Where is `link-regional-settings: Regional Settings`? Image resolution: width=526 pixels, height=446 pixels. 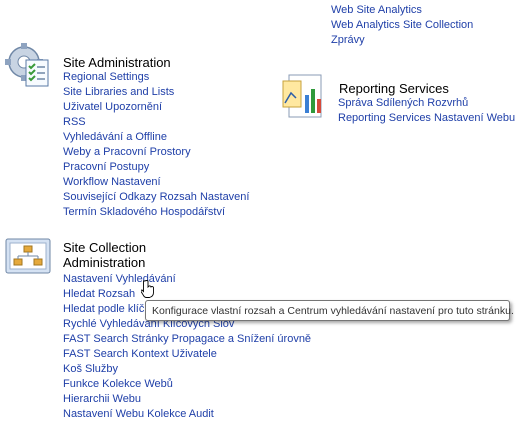 link-regional-settings: Regional Settings is located at coordinates (106, 77).